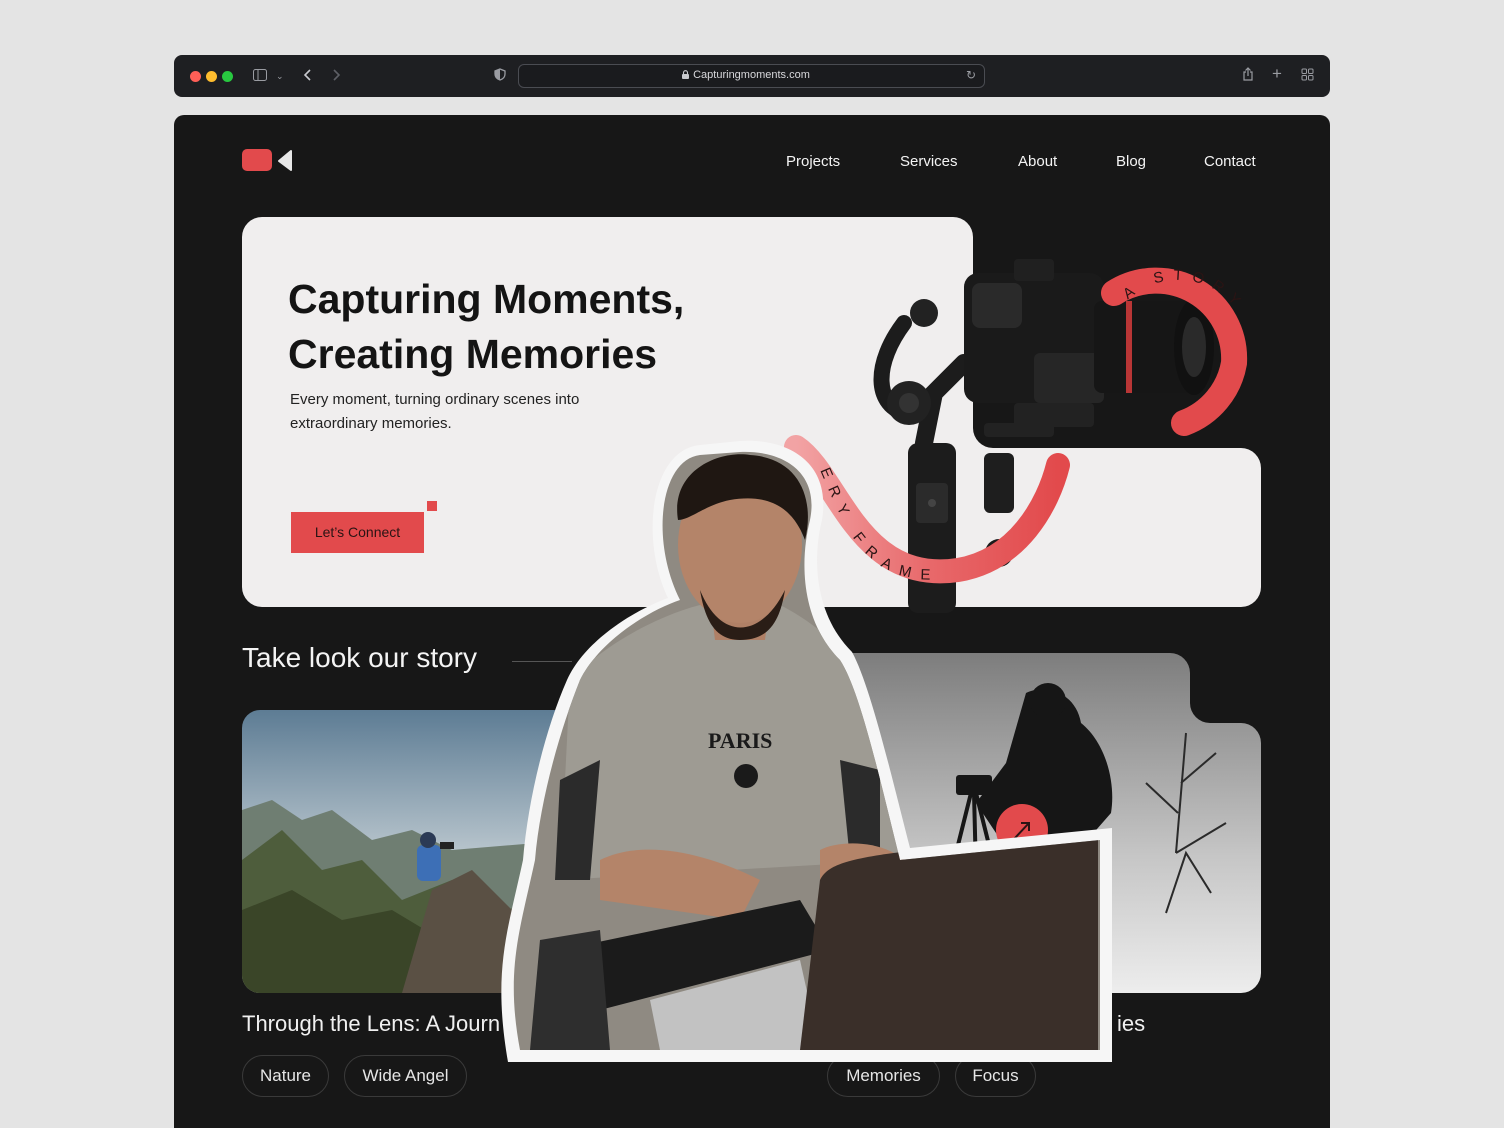 The width and height of the screenshot is (1504, 1128). I want to click on tag-nature: Nature, so click(285, 1076).